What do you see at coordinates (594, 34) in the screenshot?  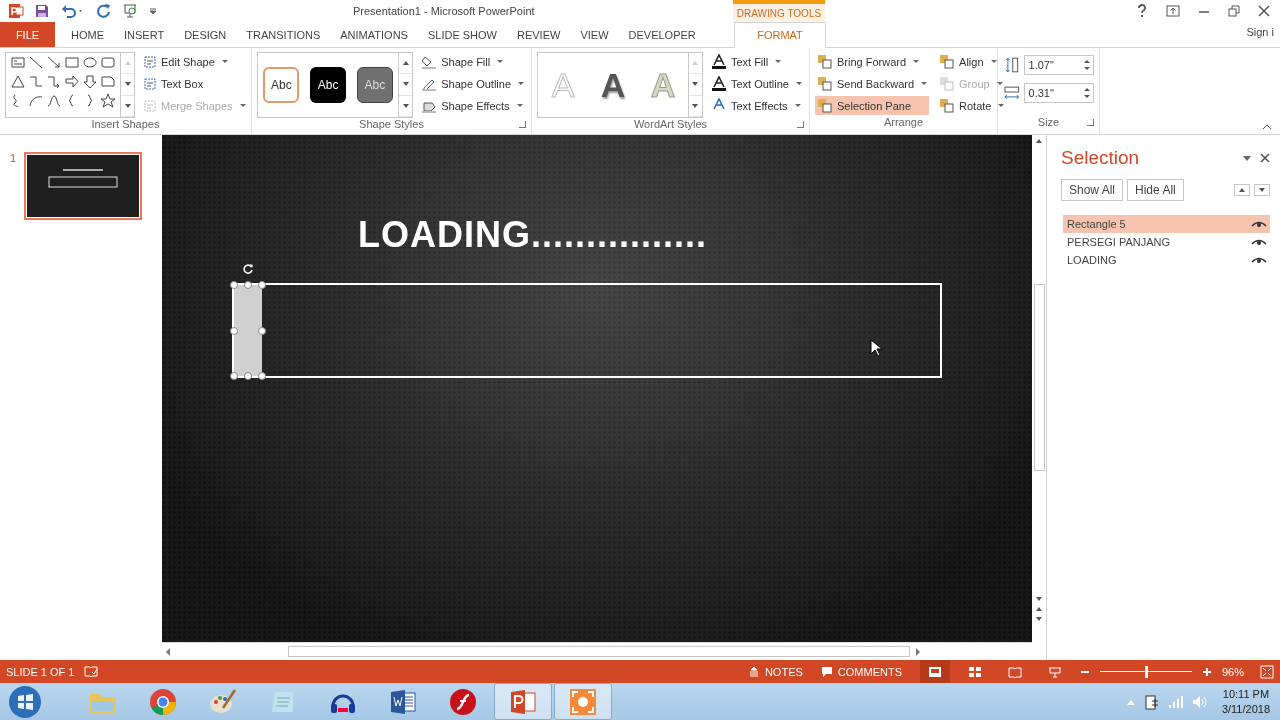 I see `ribbon-tab: VIEW` at bounding box center [594, 34].